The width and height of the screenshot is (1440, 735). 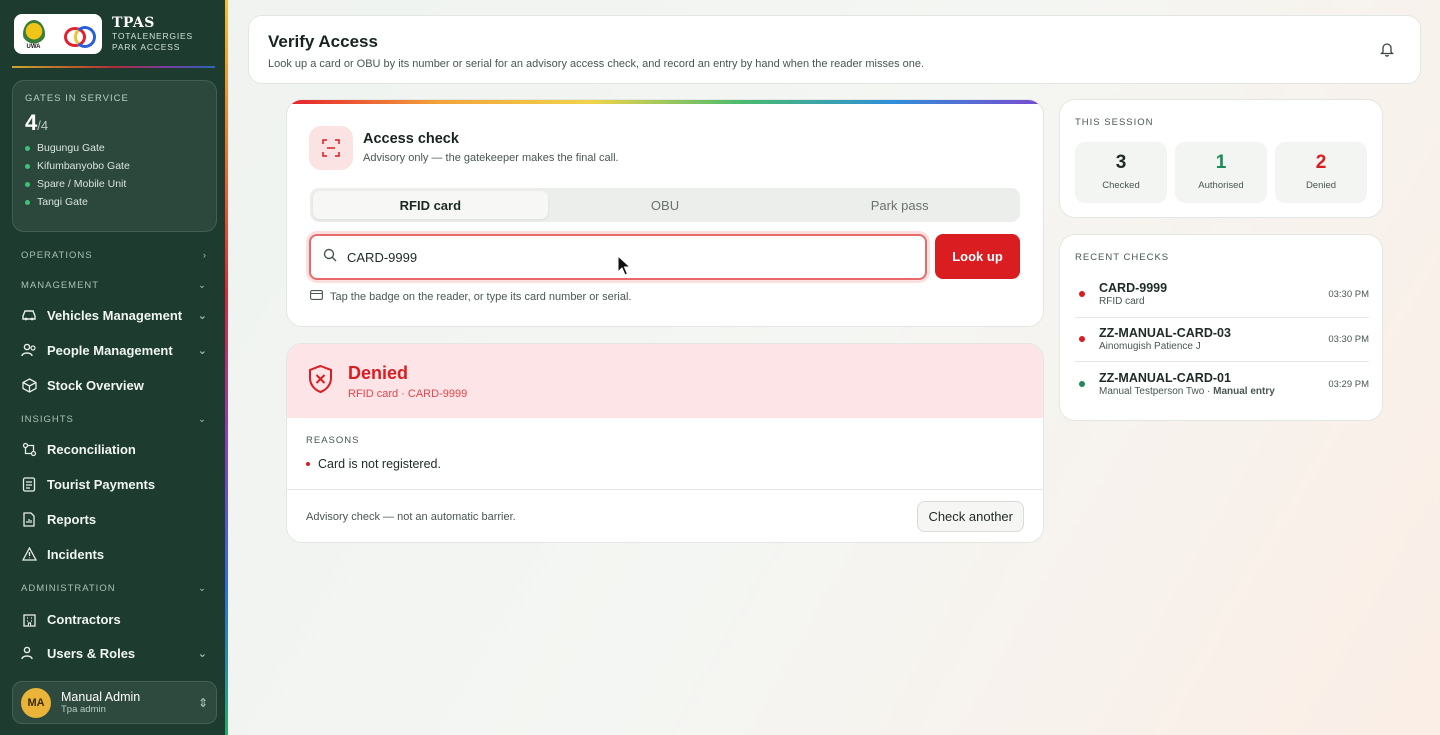 What do you see at coordinates (378, 373) in the screenshot?
I see `result-status: Denied` at bounding box center [378, 373].